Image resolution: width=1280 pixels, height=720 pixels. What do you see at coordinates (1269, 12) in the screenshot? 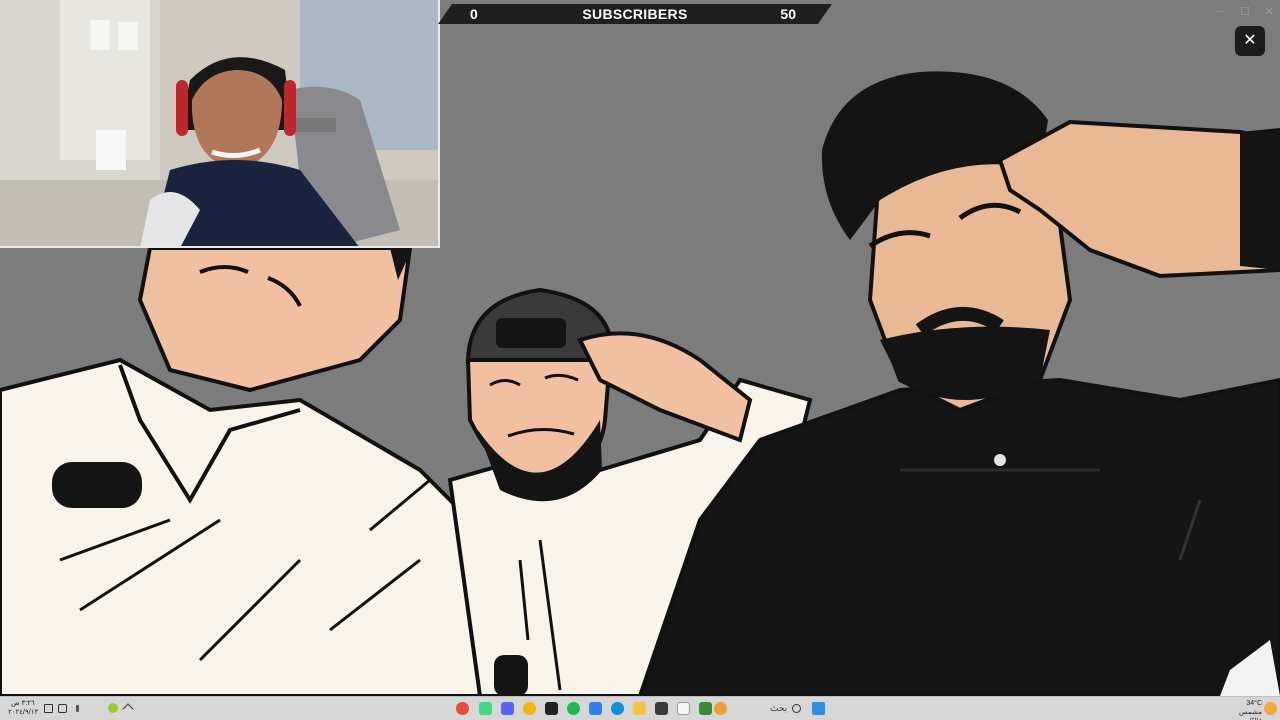
I see `window-close-button: ✕` at bounding box center [1269, 12].